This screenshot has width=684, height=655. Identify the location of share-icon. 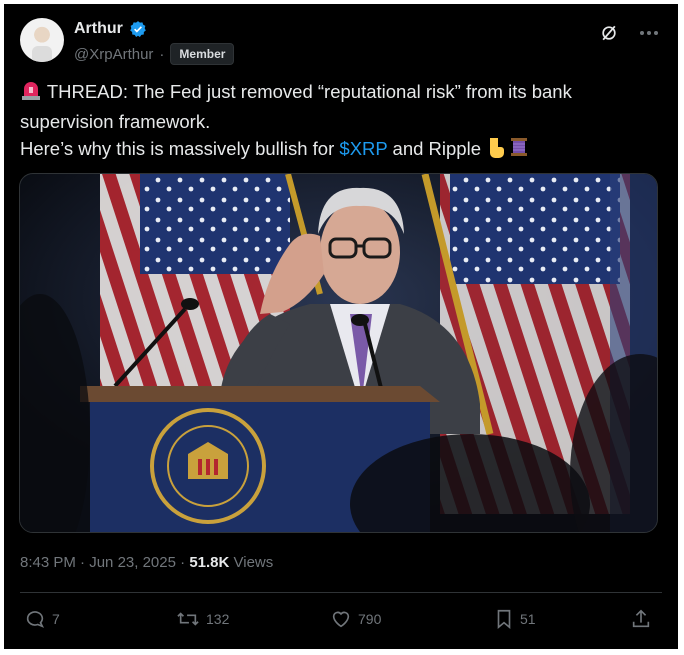
(641, 618).